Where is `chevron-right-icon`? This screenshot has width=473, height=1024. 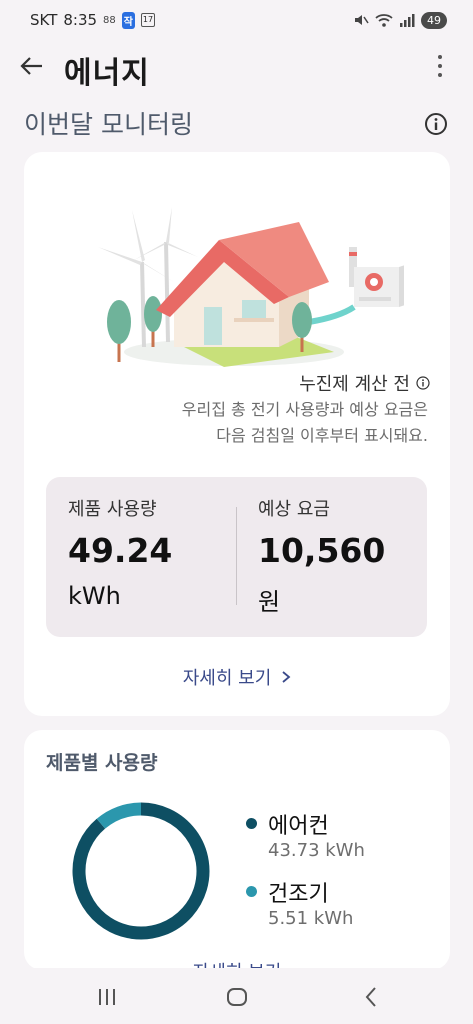
chevron-right-icon is located at coordinates (286, 677).